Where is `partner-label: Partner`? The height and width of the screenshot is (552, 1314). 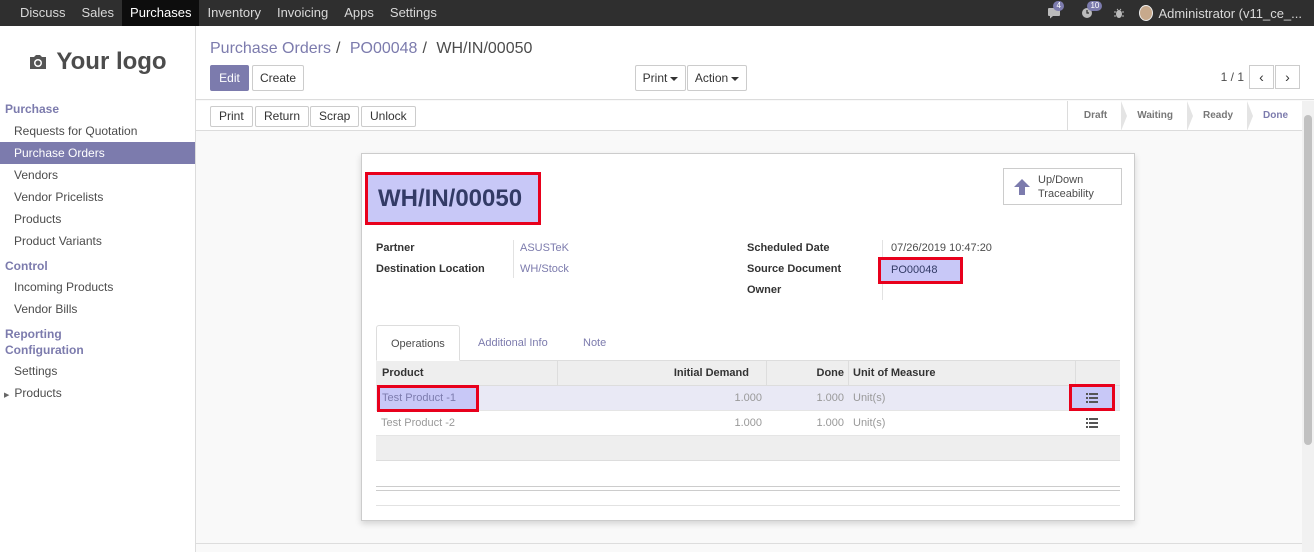 partner-label: Partner is located at coordinates (395, 248).